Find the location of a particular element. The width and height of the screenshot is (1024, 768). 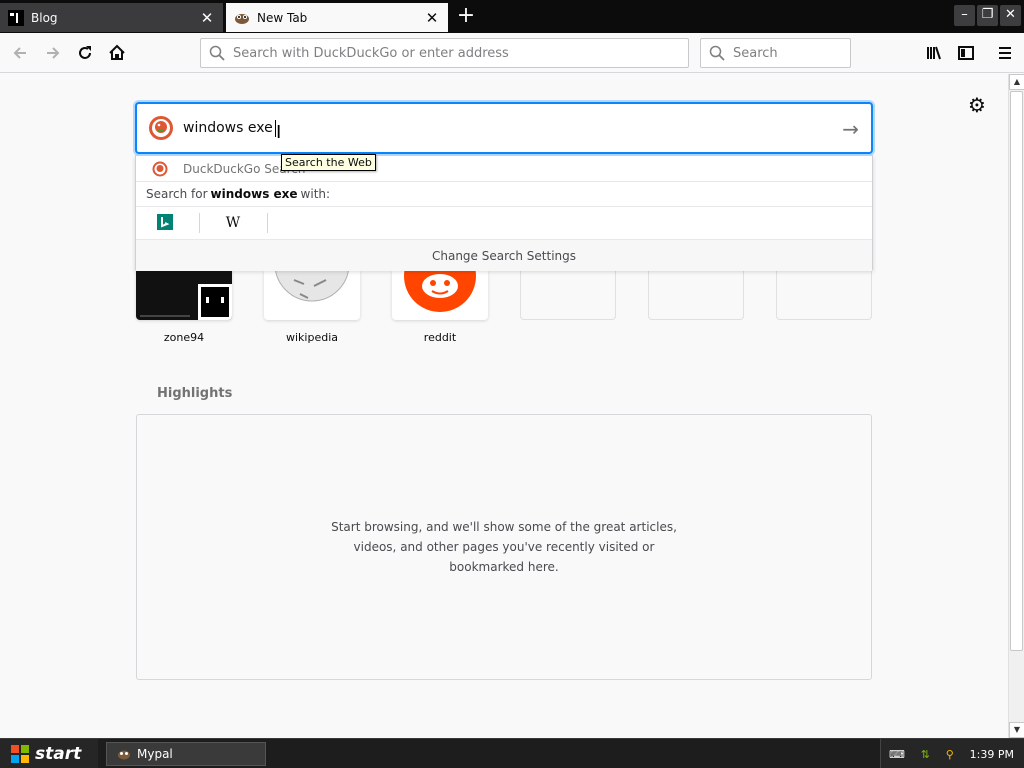

search-for-header: Search for windows exe with: is located at coordinates (504, 194).